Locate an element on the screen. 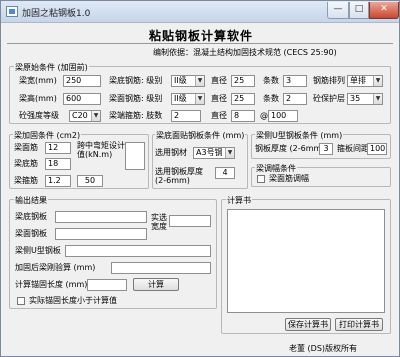 The width and height of the screenshot is (400, 357). cover-select: 35 ▼ is located at coordinates (365, 99).